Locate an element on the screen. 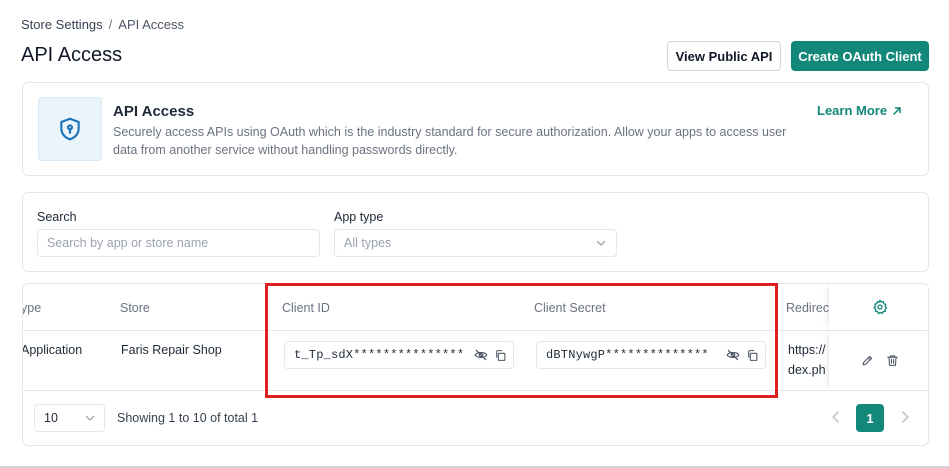 This screenshot has height=468, width=949. gear-icon is located at coordinates (879, 307).